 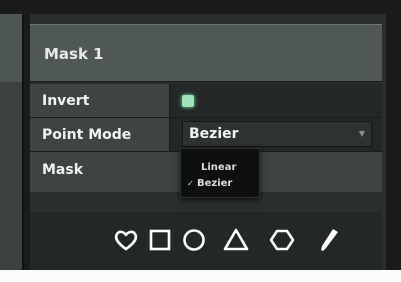 I want to click on invert-label-cell: Invert, so click(x=100, y=100).